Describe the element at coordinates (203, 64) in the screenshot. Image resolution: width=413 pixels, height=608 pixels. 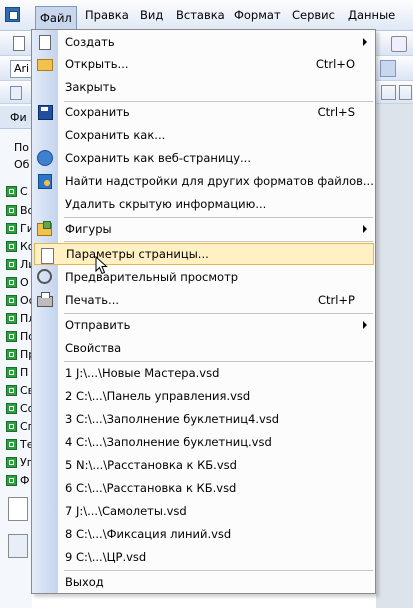
I see `menu-item-open: Открыть... Ctrl+O` at that location.